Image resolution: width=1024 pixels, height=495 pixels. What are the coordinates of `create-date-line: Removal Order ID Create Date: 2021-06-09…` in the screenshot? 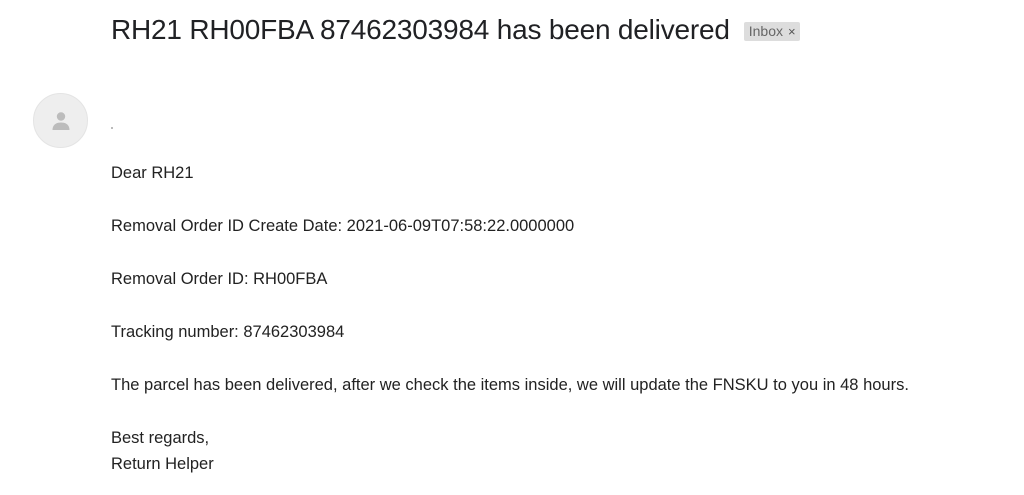 It's located at (343, 226).